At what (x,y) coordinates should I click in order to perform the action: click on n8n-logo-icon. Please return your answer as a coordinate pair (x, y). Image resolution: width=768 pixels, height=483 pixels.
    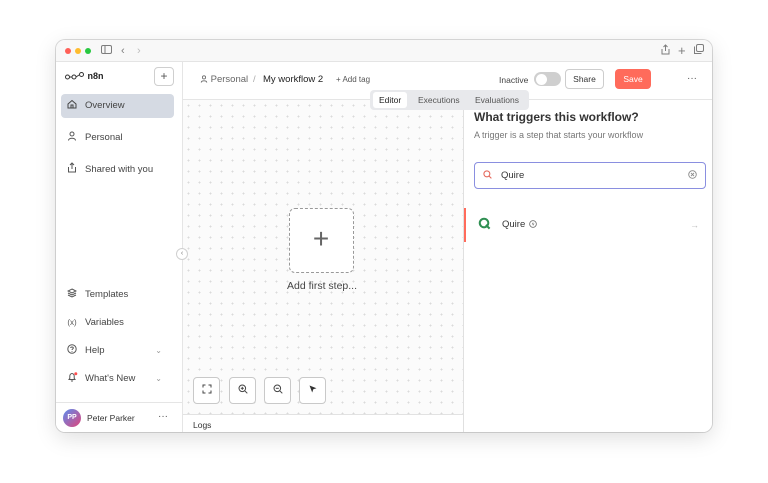
    Looking at the image, I should click on (74, 76).